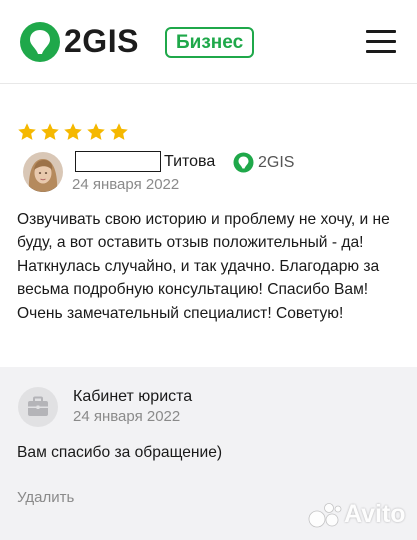 Image resolution: width=417 pixels, height=540 pixels. What do you see at coordinates (43, 172) in the screenshot?
I see `author-avatar` at bounding box center [43, 172].